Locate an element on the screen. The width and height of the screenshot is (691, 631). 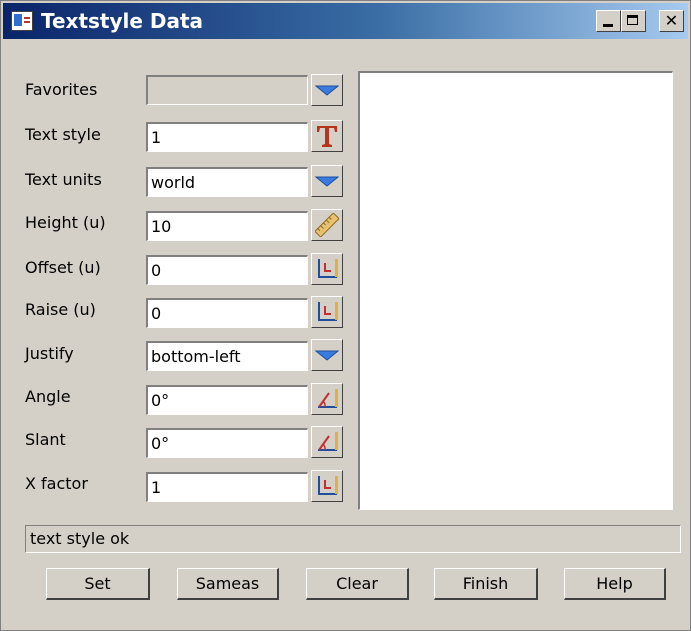
set-button: Set is located at coordinates (98, 584).